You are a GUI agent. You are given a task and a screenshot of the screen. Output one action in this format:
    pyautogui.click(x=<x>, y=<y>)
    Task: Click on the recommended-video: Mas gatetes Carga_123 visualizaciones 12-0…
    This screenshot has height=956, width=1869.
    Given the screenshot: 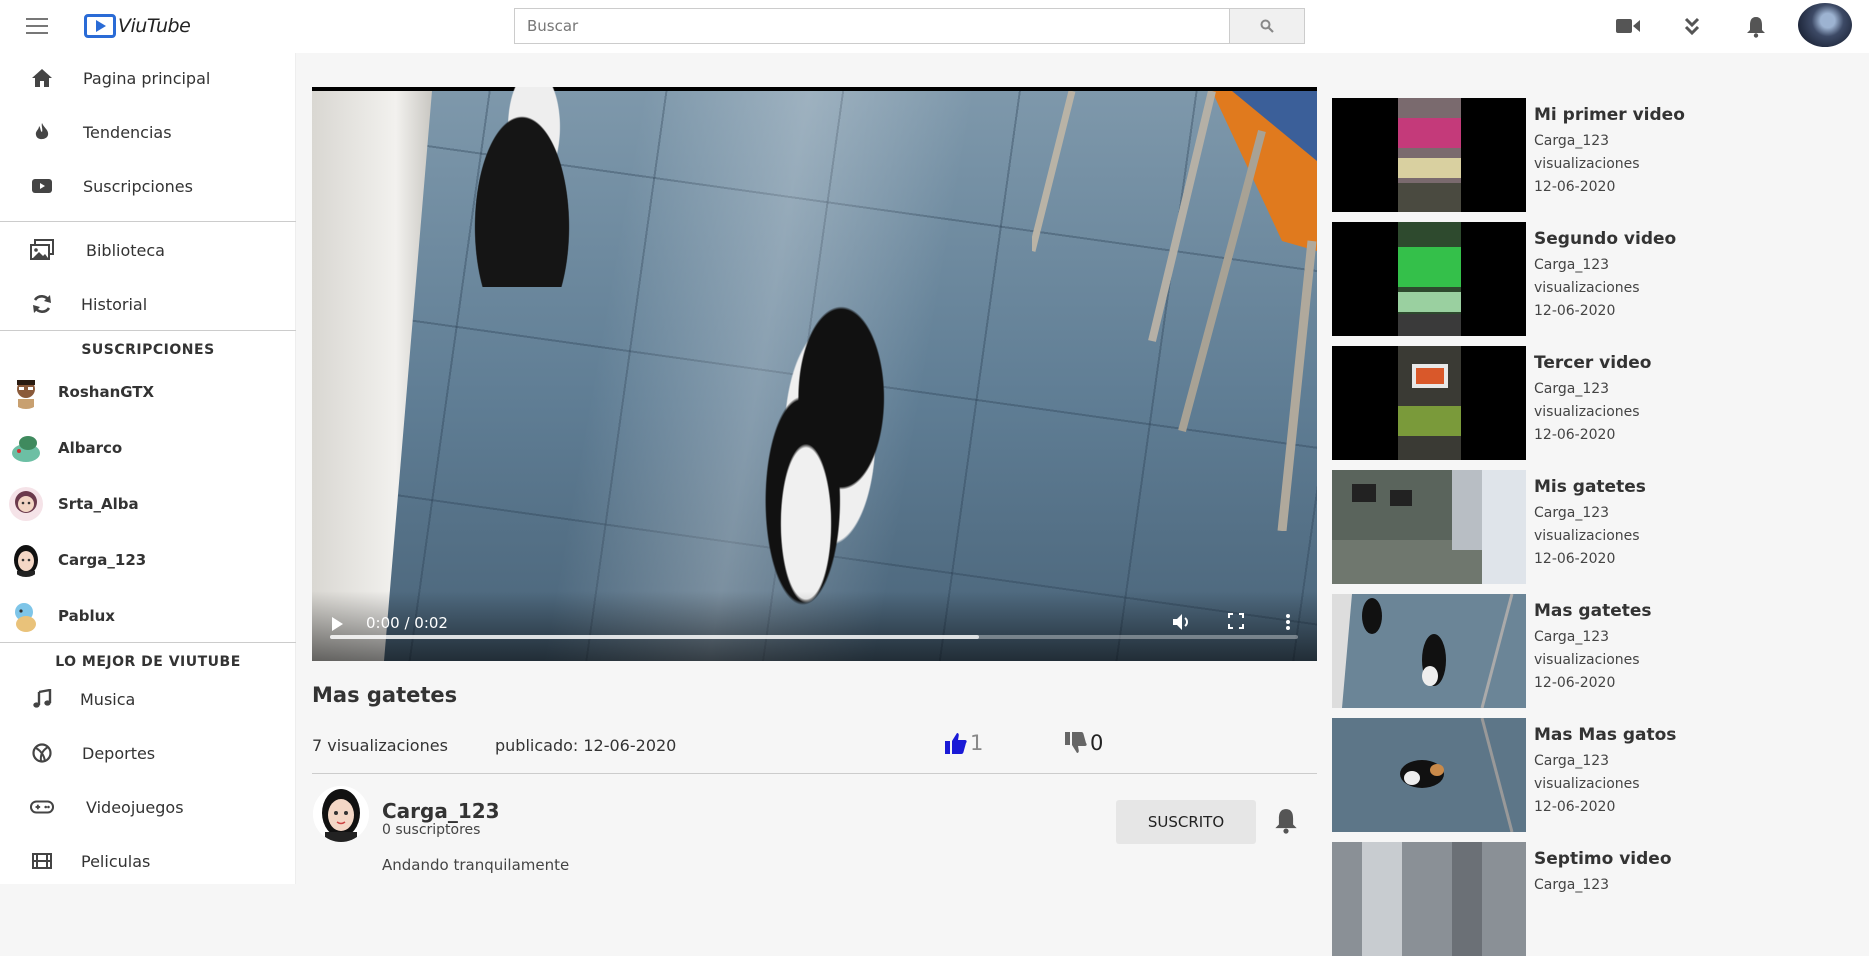 What is the action you would take?
    pyautogui.click(x=1592, y=651)
    